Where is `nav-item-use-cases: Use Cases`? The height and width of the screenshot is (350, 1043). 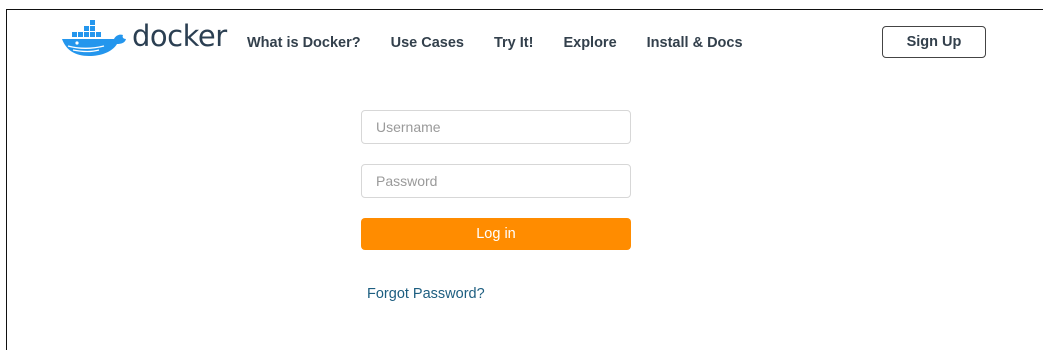 nav-item-use-cases: Use Cases is located at coordinates (427, 43).